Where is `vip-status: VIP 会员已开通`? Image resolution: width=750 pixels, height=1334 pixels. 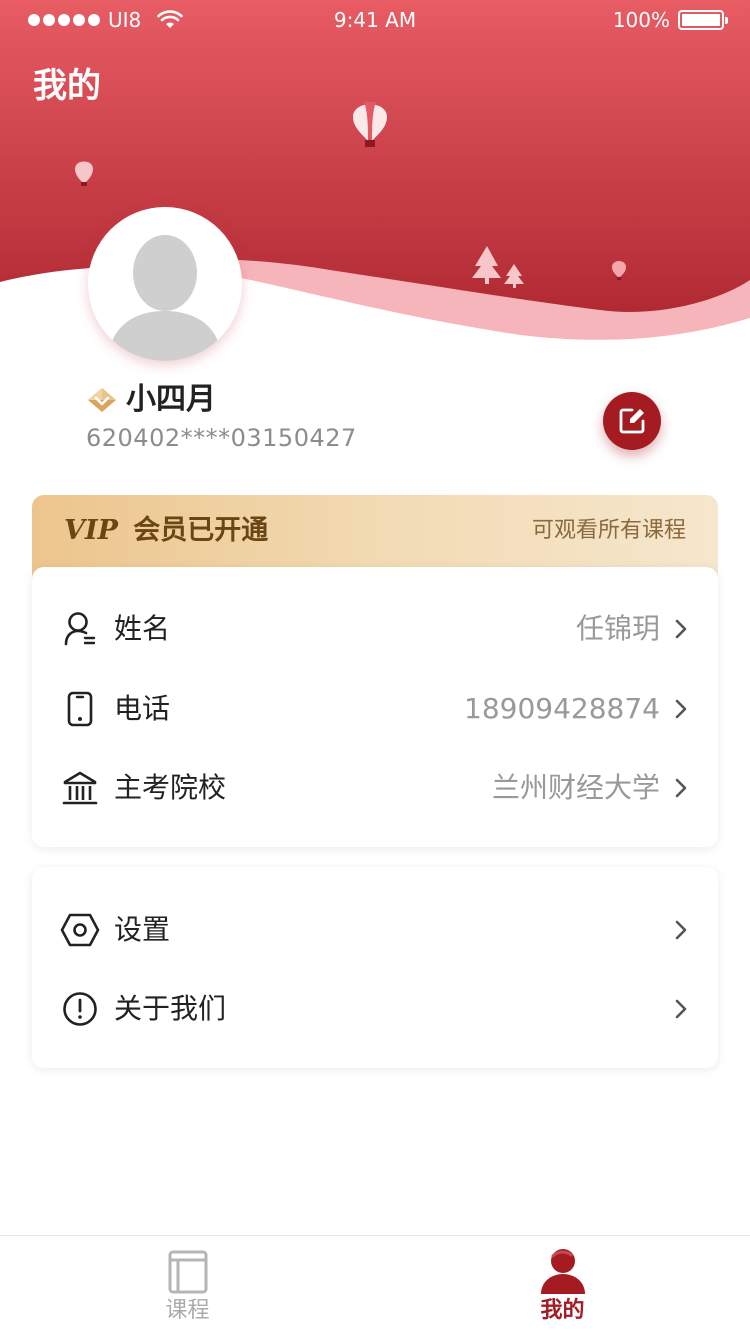 vip-status: VIP 会员已开通 is located at coordinates (166, 531).